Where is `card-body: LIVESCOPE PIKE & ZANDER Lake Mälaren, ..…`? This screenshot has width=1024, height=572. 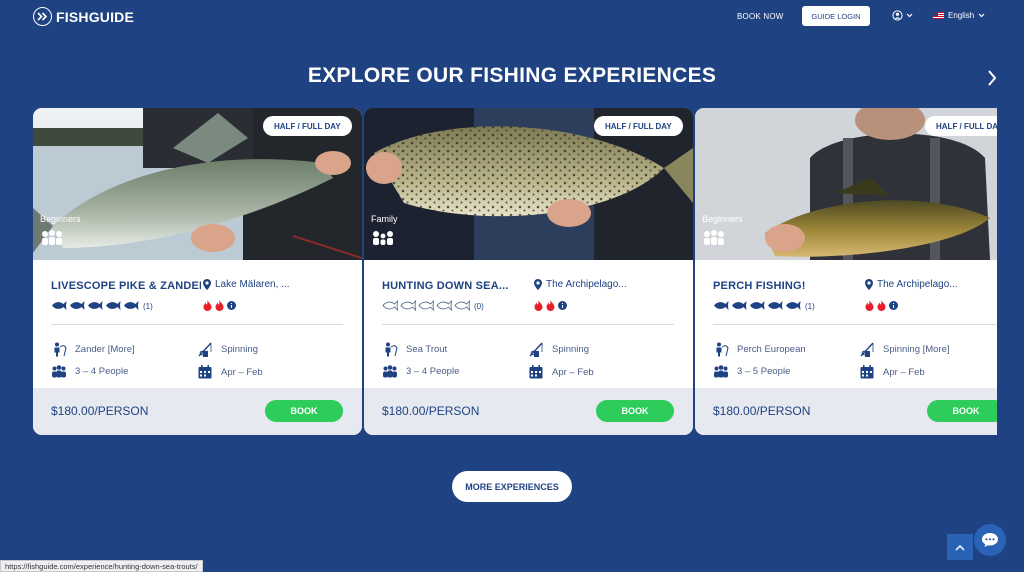 card-body: LIVESCOPE PIKE & ZANDER Lake Mälaren, ..… is located at coordinates (197, 324).